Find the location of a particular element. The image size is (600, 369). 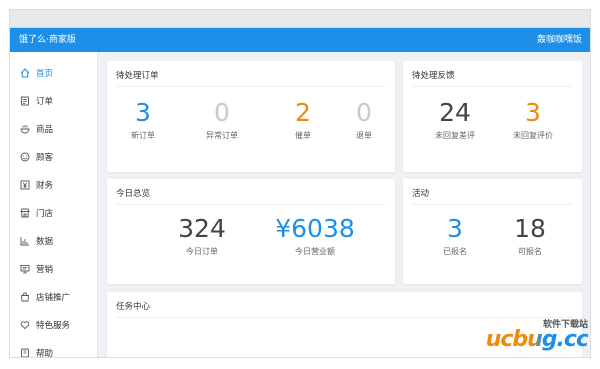

site-watermark: 软件下载站 ucbug.cc is located at coordinates (537, 336).